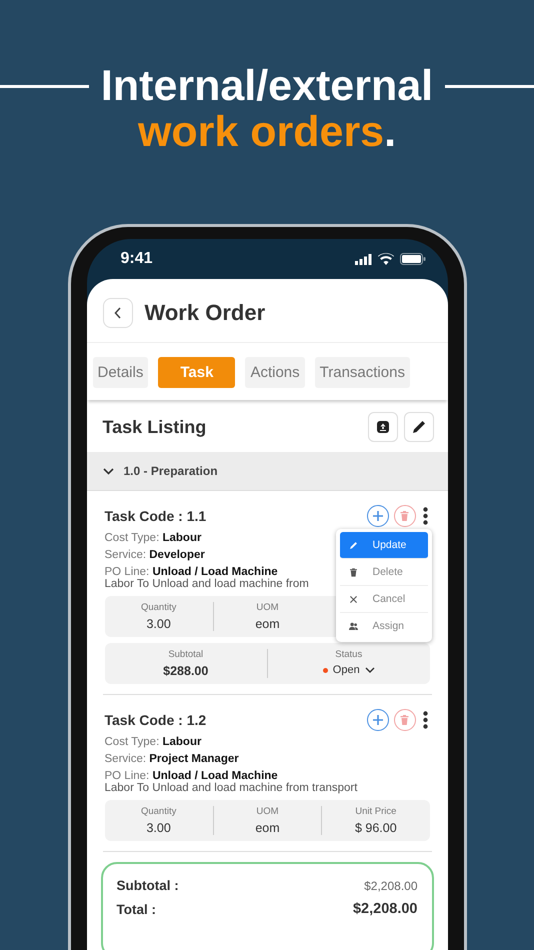 The height and width of the screenshot is (950, 534). I want to click on stat-value: $ 96.00, so click(375, 828).